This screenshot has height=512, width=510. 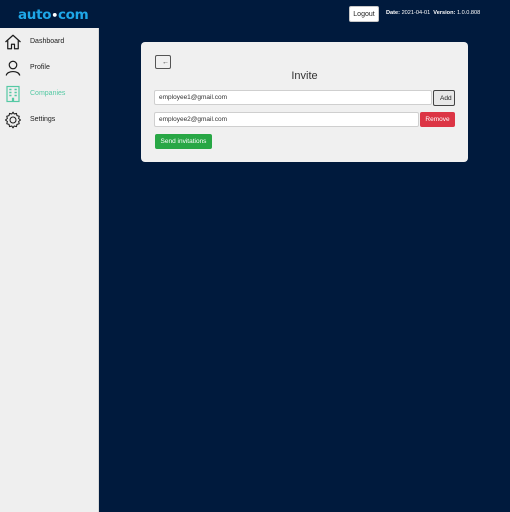 I want to click on logo-text-left: auto, so click(x=35, y=15).